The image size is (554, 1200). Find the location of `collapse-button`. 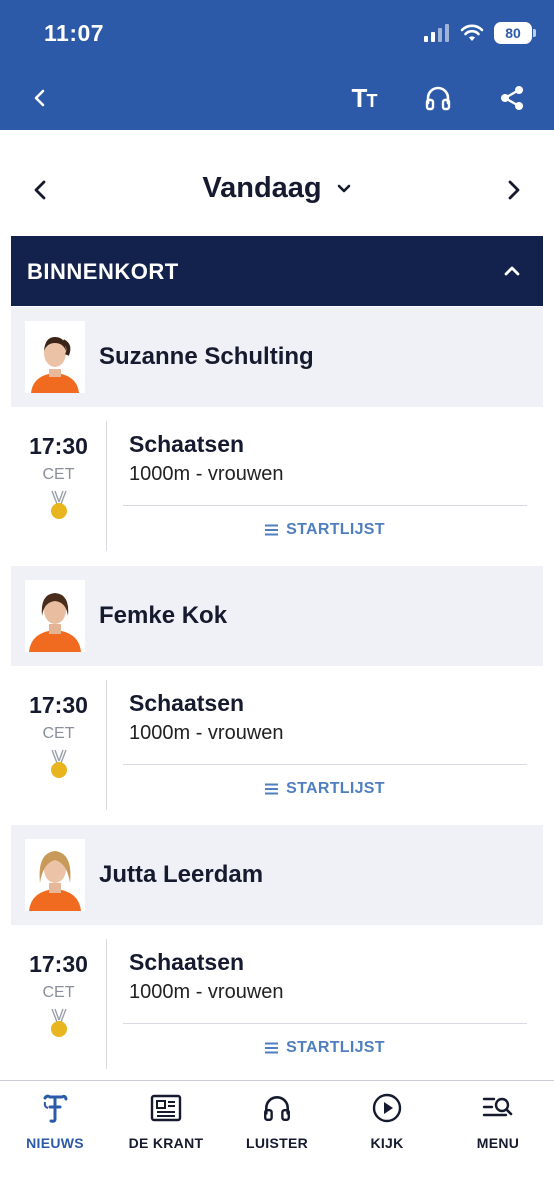

collapse-button is located at coordinates (512, 271).